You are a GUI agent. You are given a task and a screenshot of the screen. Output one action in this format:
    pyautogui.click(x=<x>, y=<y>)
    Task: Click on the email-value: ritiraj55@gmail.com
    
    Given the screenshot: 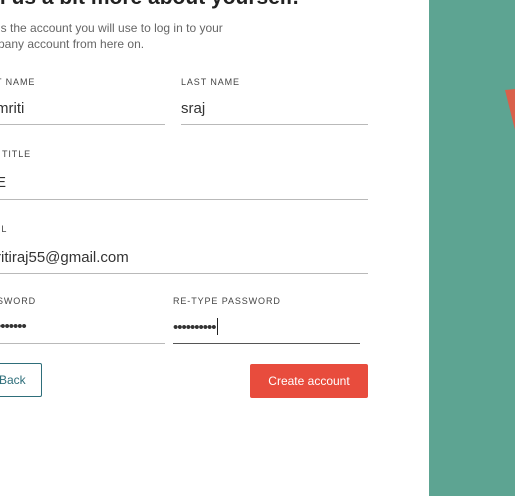 What is the action you would take?
    pyautogui.click(x=64, y=257)
    